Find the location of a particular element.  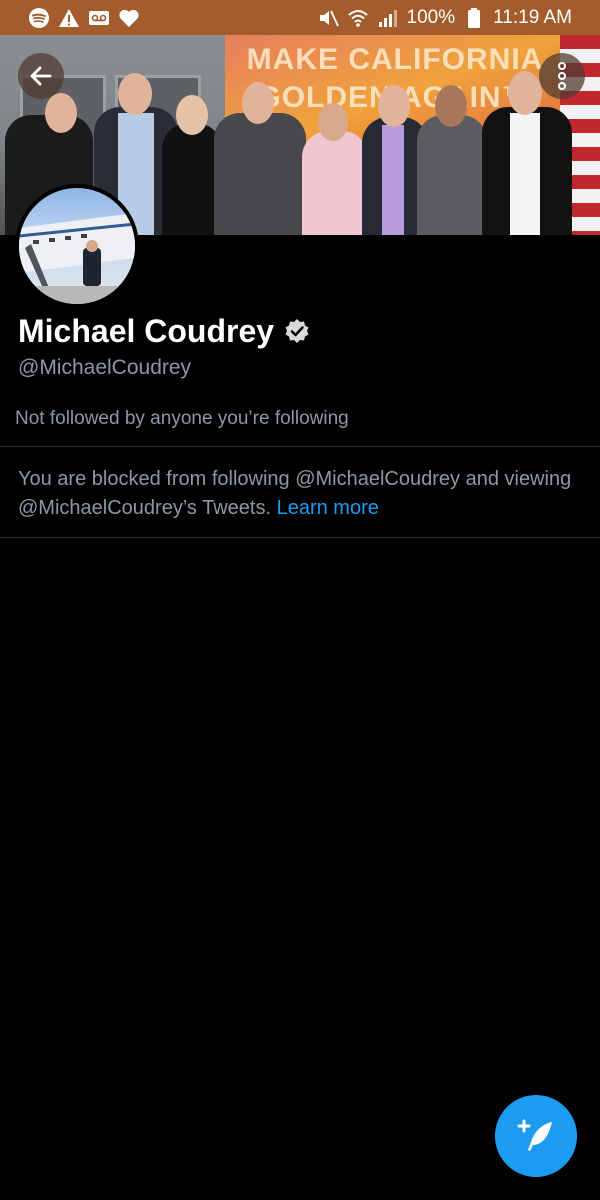

status-bar-system: 100% 11:19 AM is located at coordinates (444, 18).